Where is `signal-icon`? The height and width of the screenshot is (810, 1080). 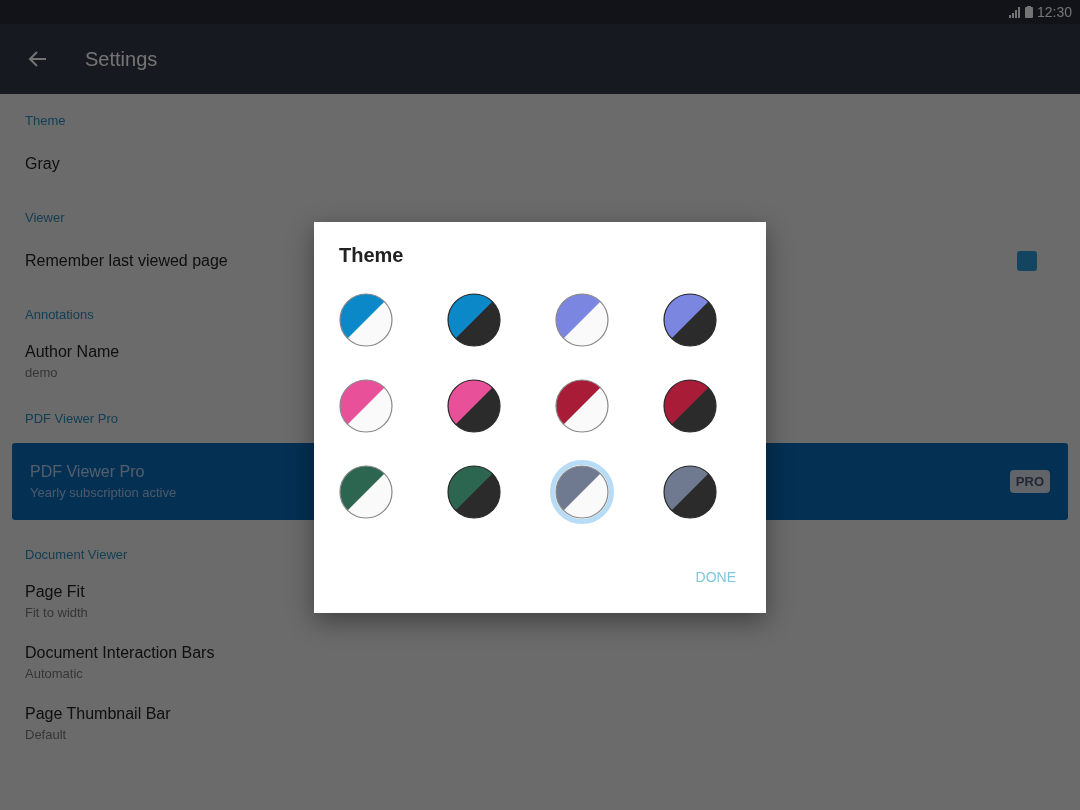
signal-icon is located at coordinates (1014, 12).